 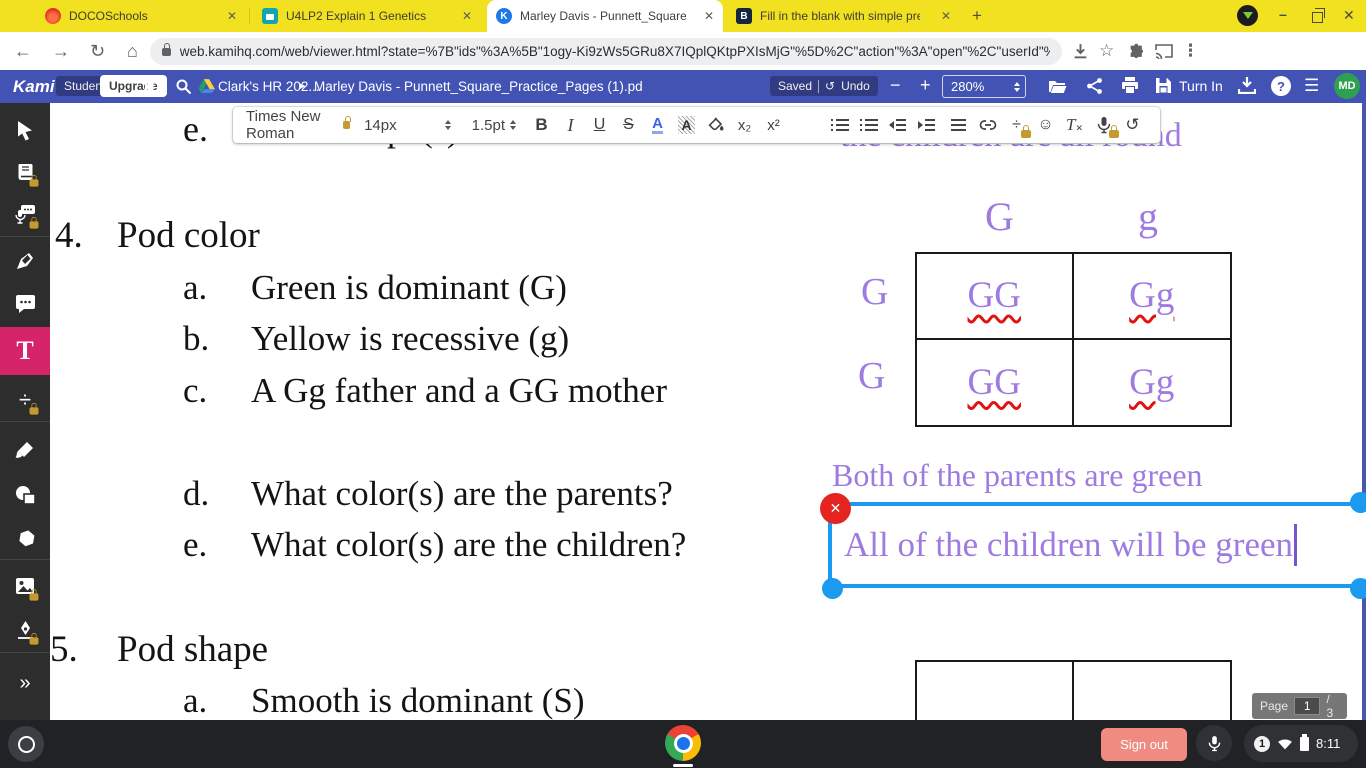 What do you see at coordinates (925, 85) in the screenshot?
I see `zoom-in-button: +` at bounding box center [925, 85].